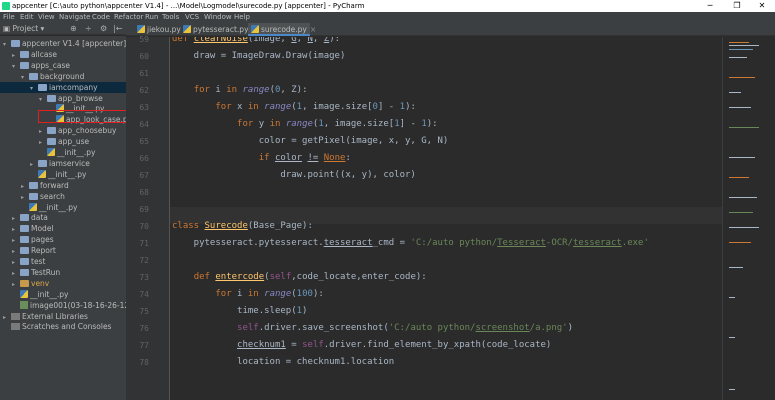  I want to click on menu-tools: Tools, so click(170, 17).